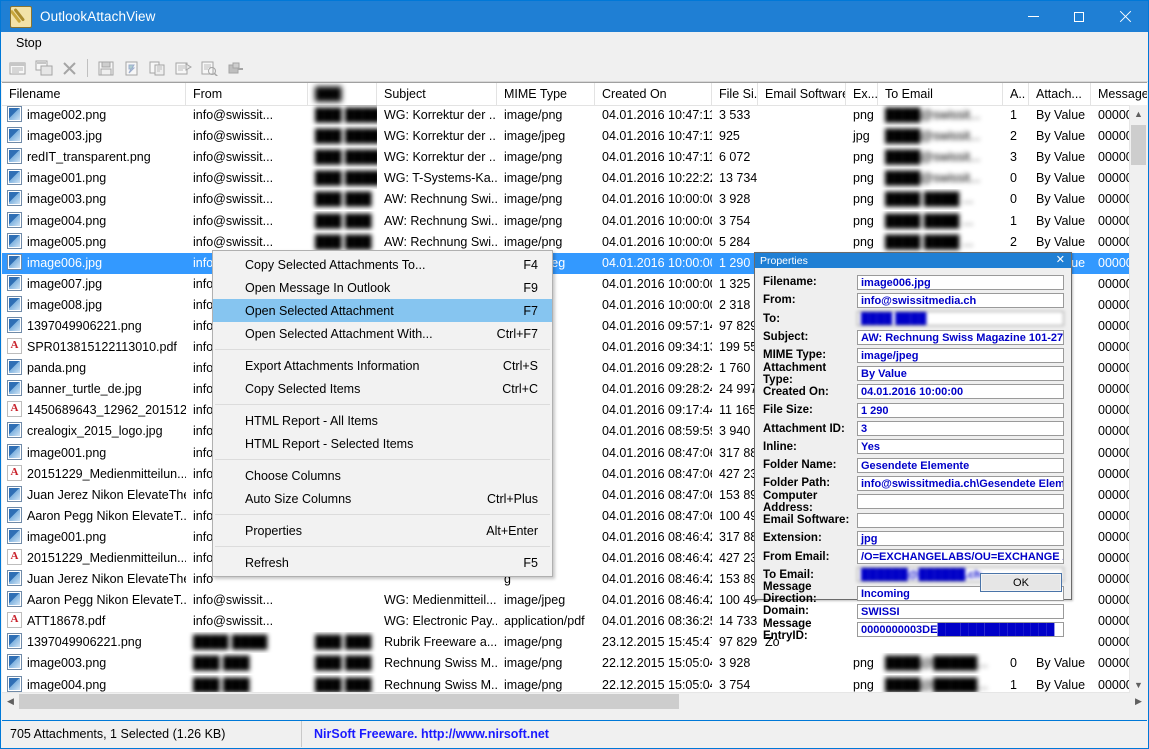 This screenshot has height=749, width=1149. I want to click on cell-aid: 1, so click(1016, 684).